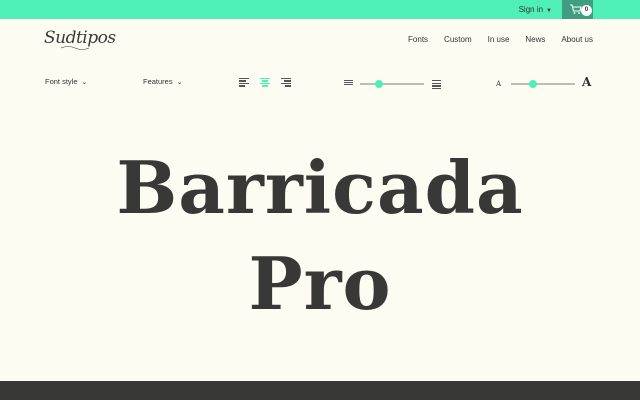 The height and width of the screenshot is (400, 640). I want to click on line-height-slider-thumb, so click(379, 84).